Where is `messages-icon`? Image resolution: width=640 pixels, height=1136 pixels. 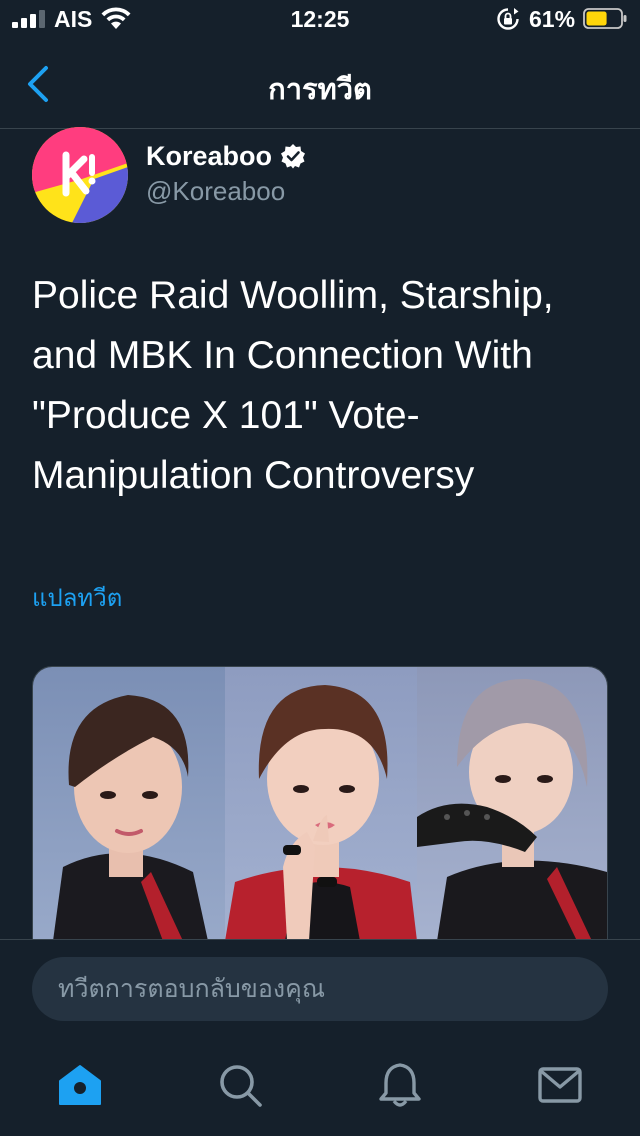 messages-icon is located at coordinates (560, 1085).